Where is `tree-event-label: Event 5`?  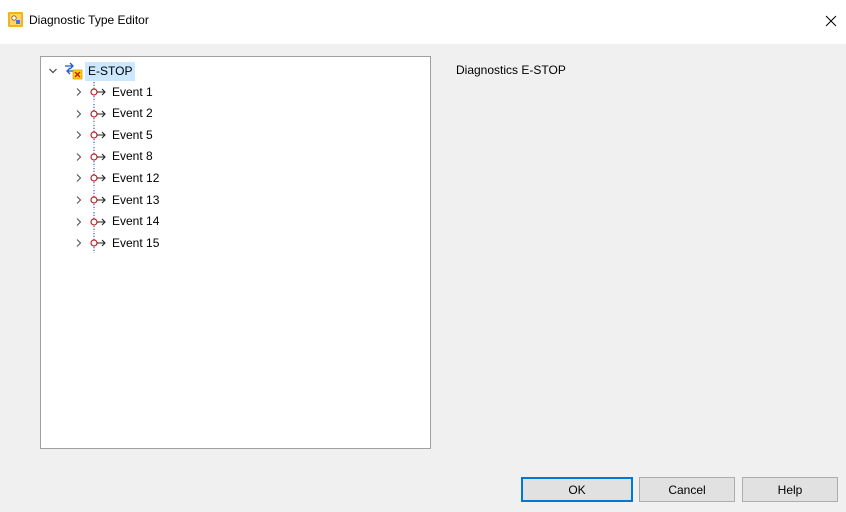
tree-event-label: Event 5 is located at coordinates (132, 135).